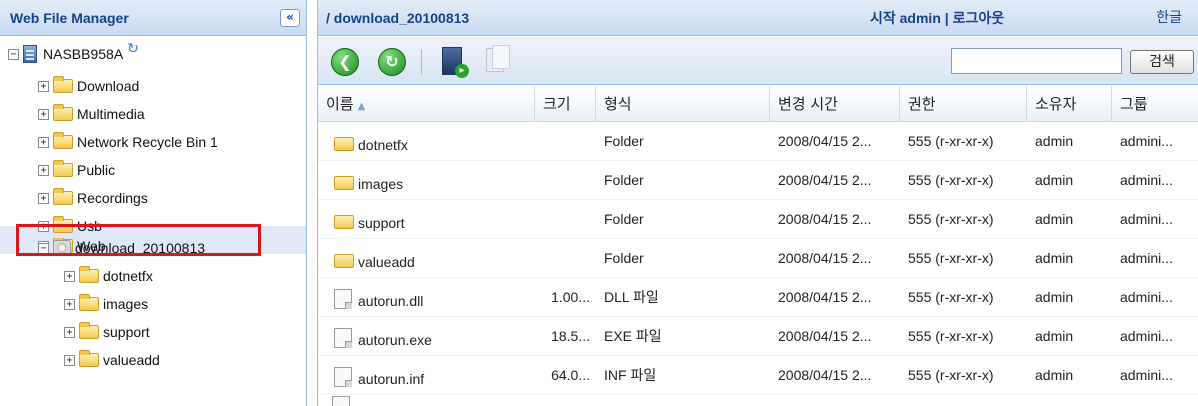  What do you see at coordinates (398, 18) in the screenshot?
I see `current-path-title: / download_20100813` at bounding box center [398, 18].